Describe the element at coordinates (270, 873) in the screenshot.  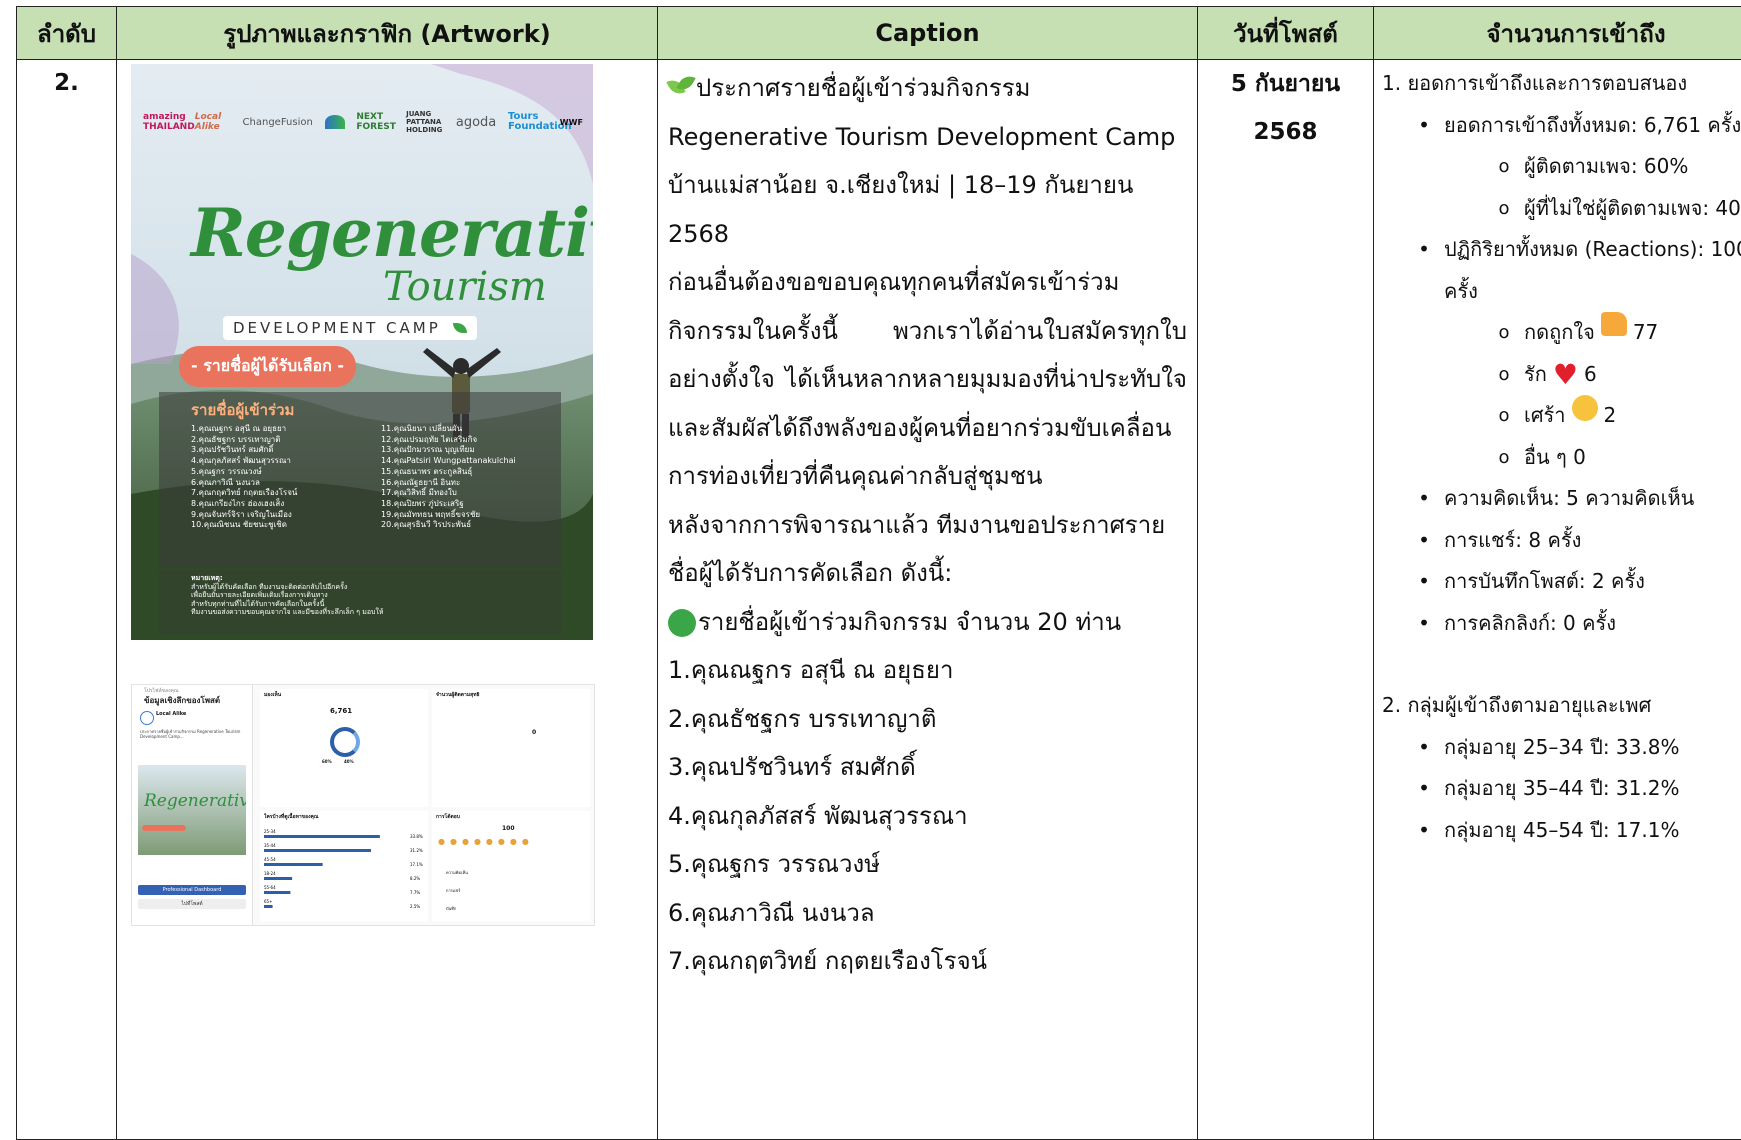
I see `age-label: 18-24` at that location.